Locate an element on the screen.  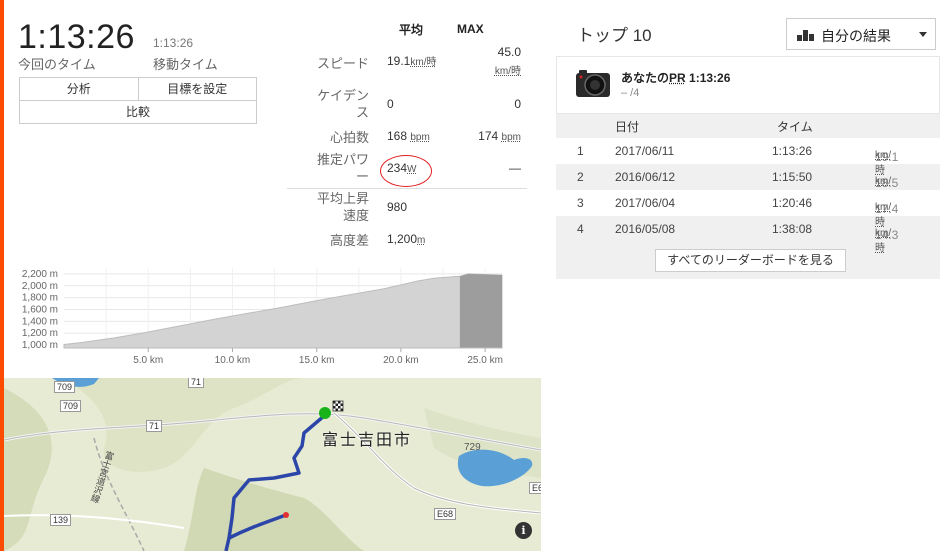
chevron-down-icon is located at coordinates (923, 34).